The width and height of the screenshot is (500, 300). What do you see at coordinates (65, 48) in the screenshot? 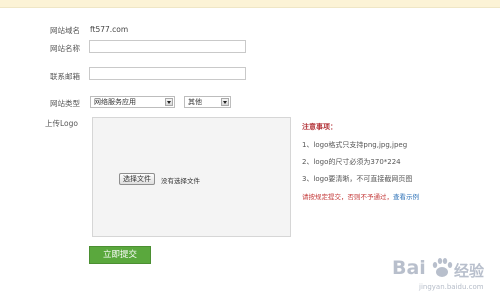
I see `site-name-label: 网站名称` at bounding box center [65, 48].